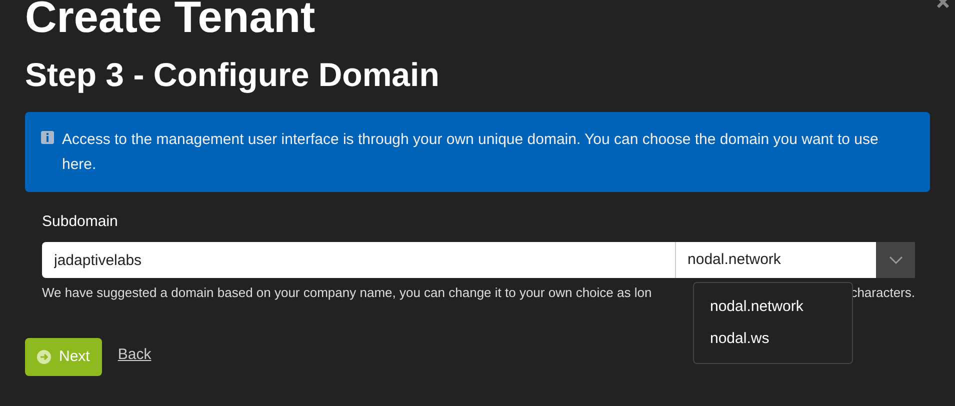 The image size is (955, 406). What do you see at coordinates (347, 293) in the screenshot?
I see `hint-text: We have suggested a domain based on your company name, you can change it to your own choice as lon` at bounding box center [347, 293].